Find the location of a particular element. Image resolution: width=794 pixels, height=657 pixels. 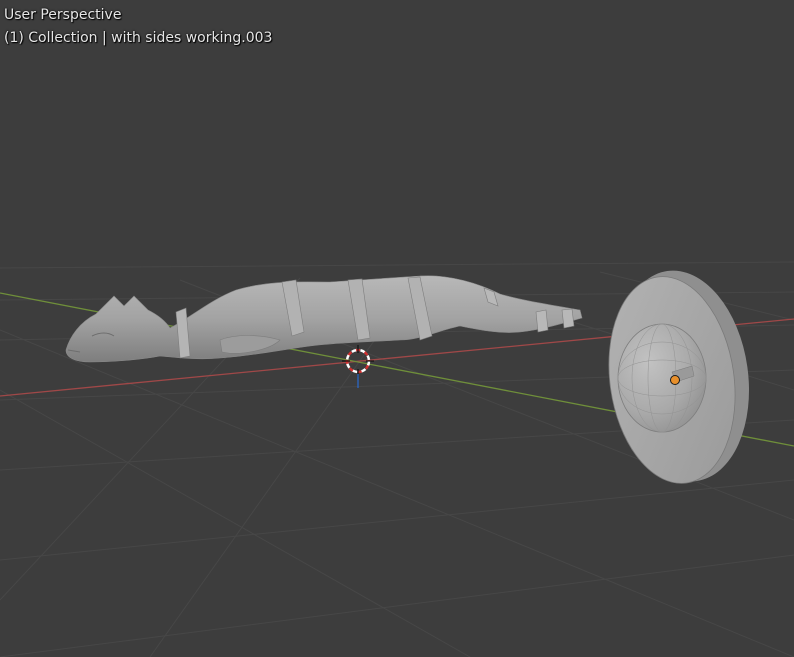

disc-with-dome-mesh is located at coordinates (679, 377).